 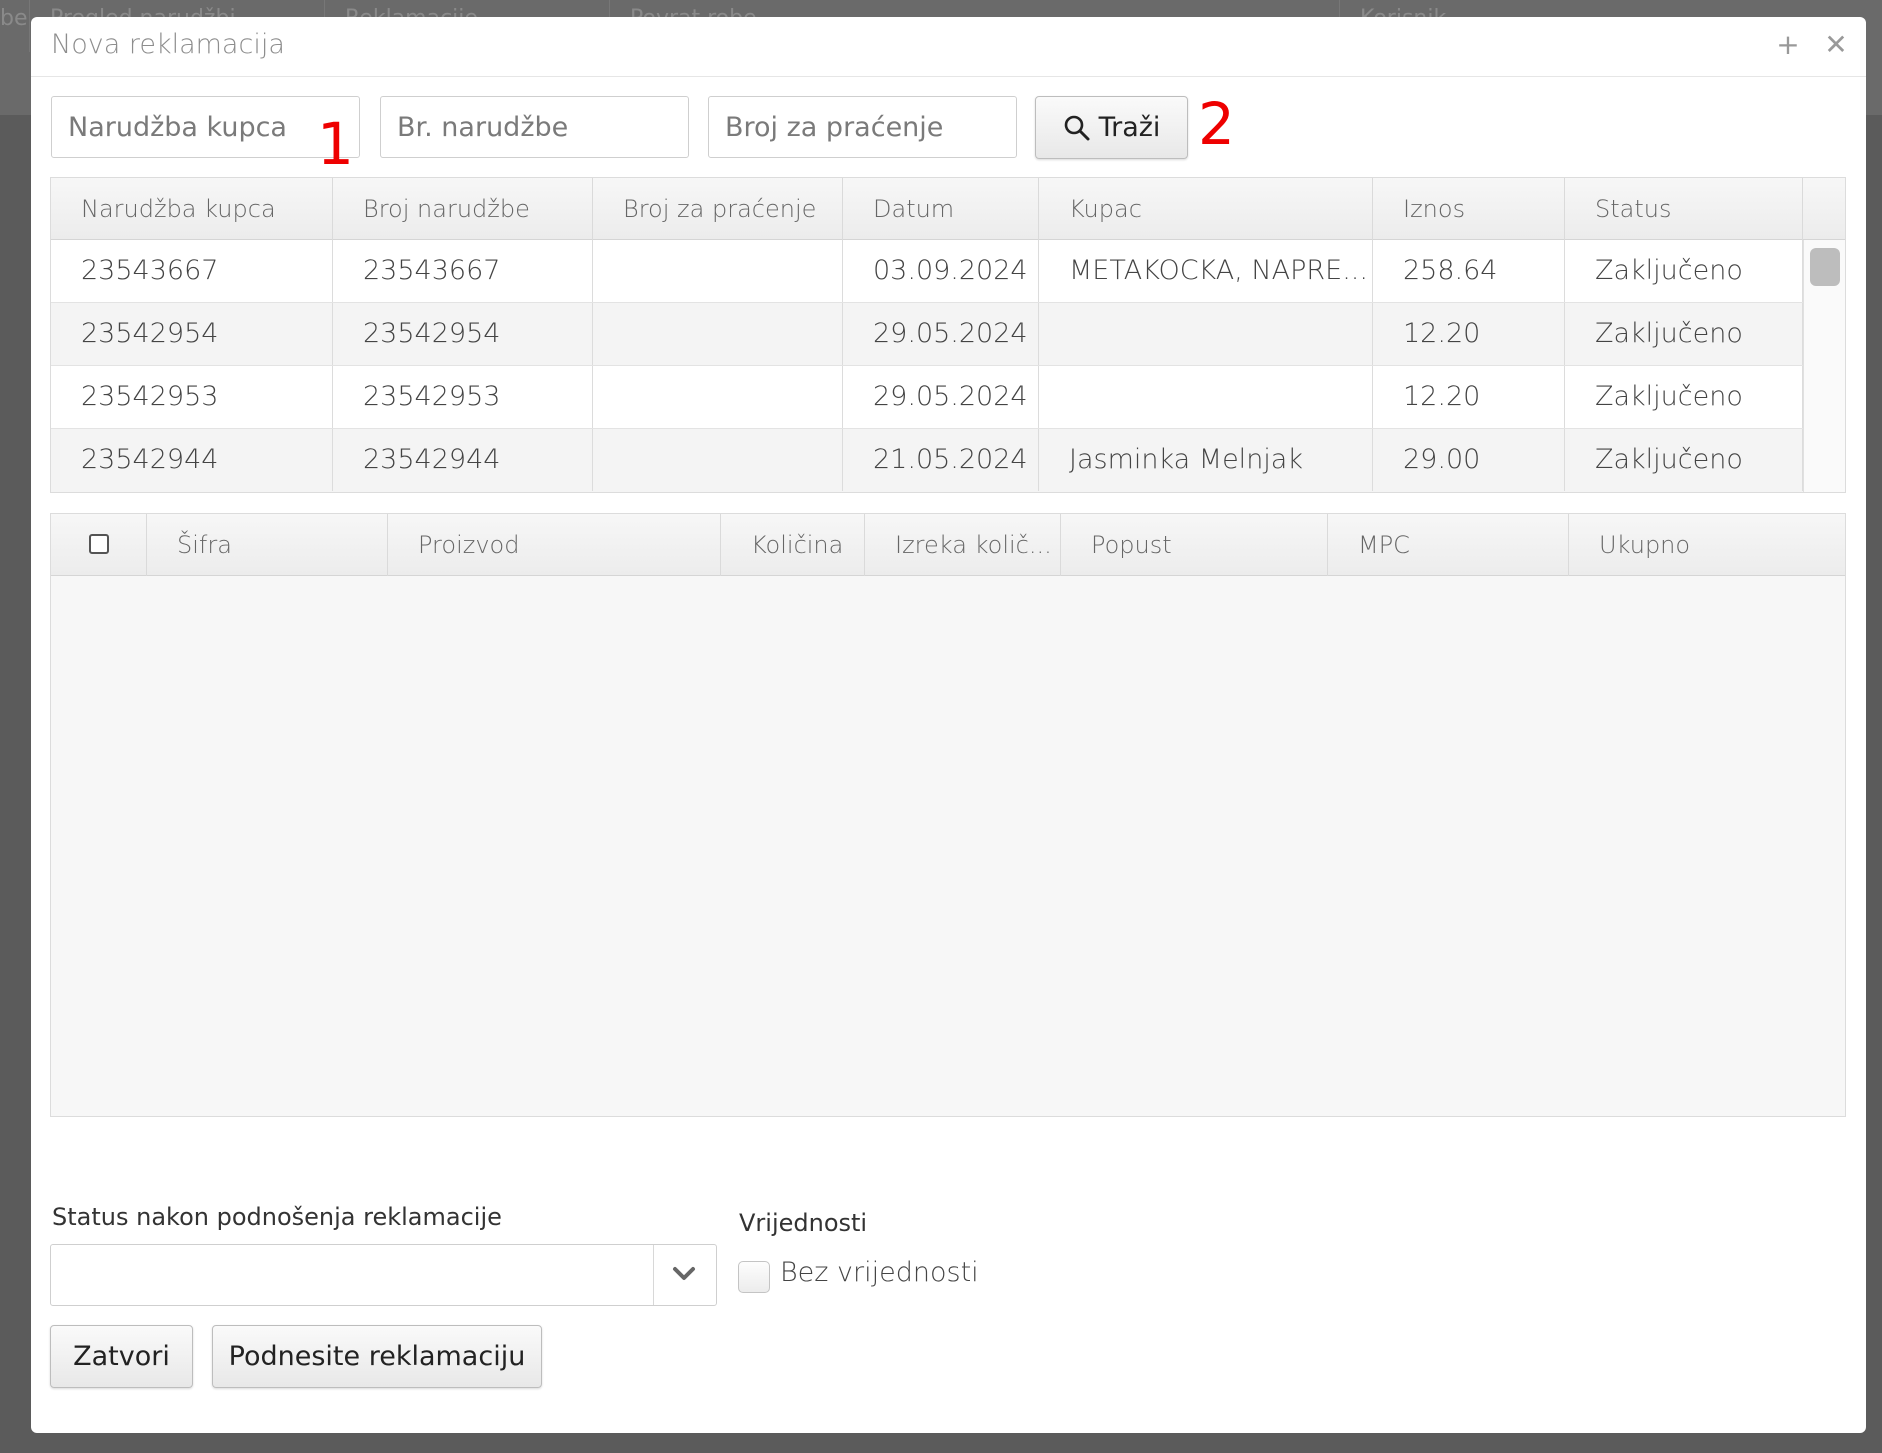 What do you see at coordinates (754, 1277) in the screenshot?
I see `no-values-checkbox` at bounding box center [754, 1277].